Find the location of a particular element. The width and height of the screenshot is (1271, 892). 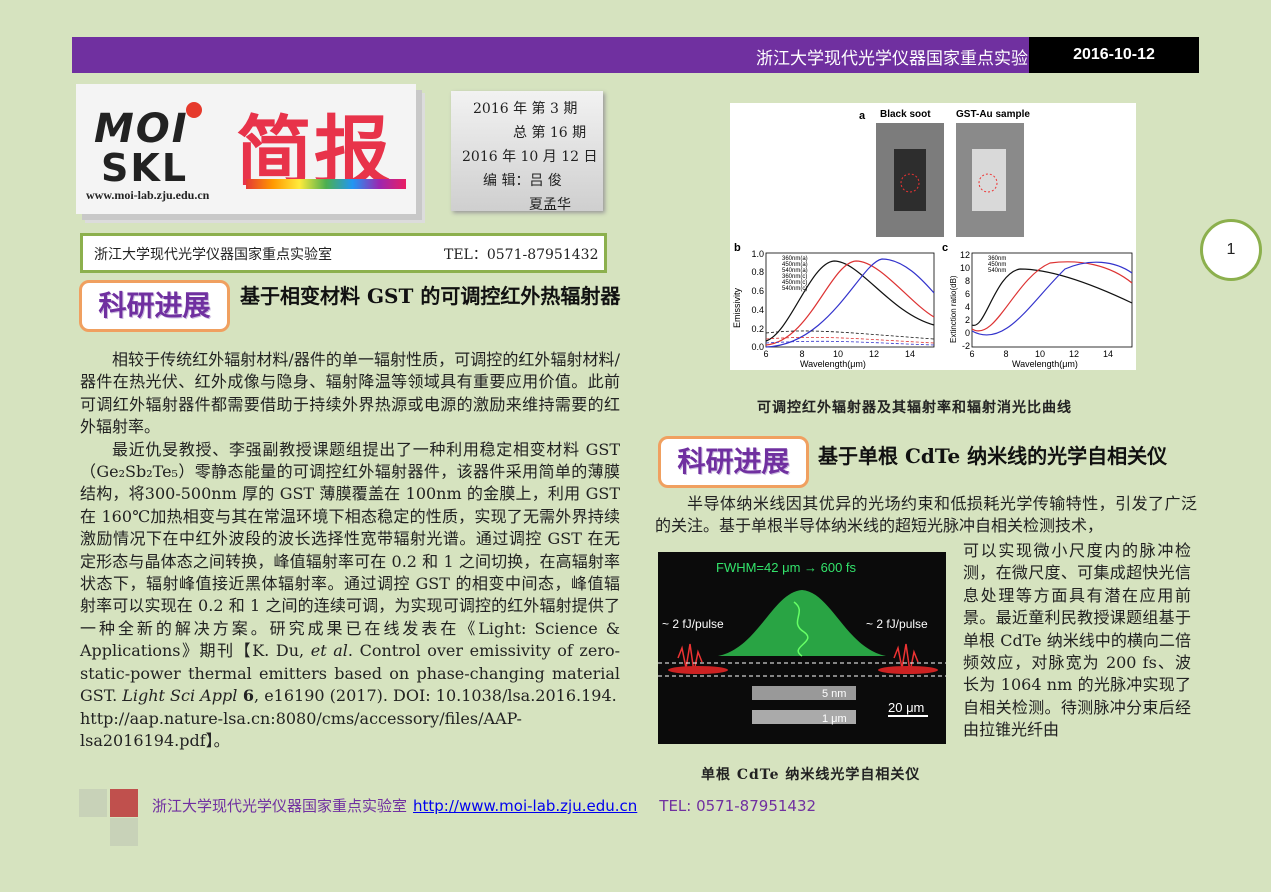

panel-a-label: a is located at coordinates (862, 116).